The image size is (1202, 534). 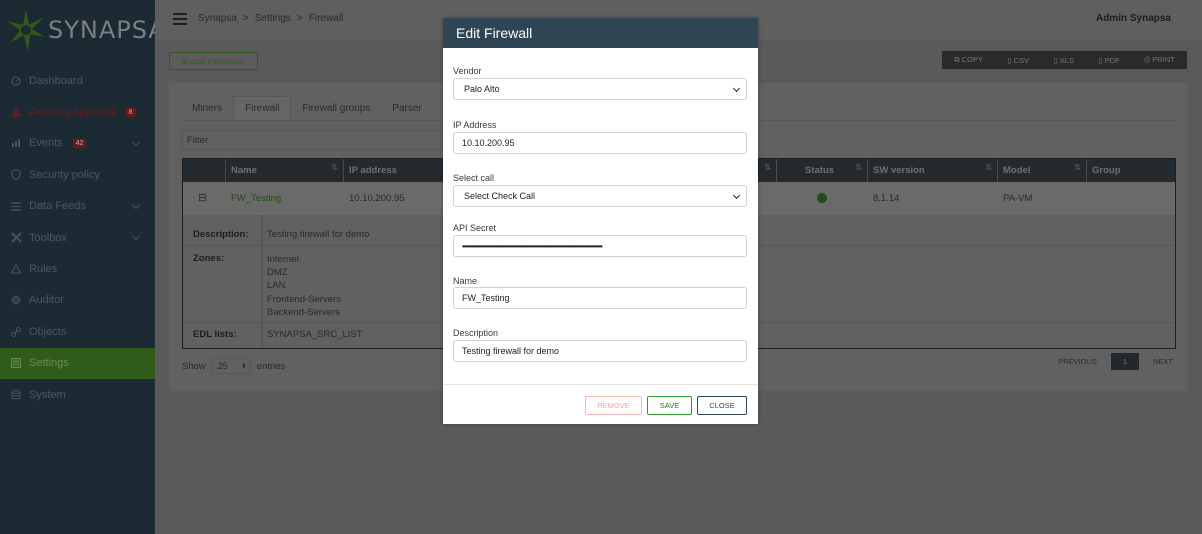 What do you see at coordinates (331, 140) in the screenshot?
I see `filter-input: Filter` at bounding box center [331, 140].